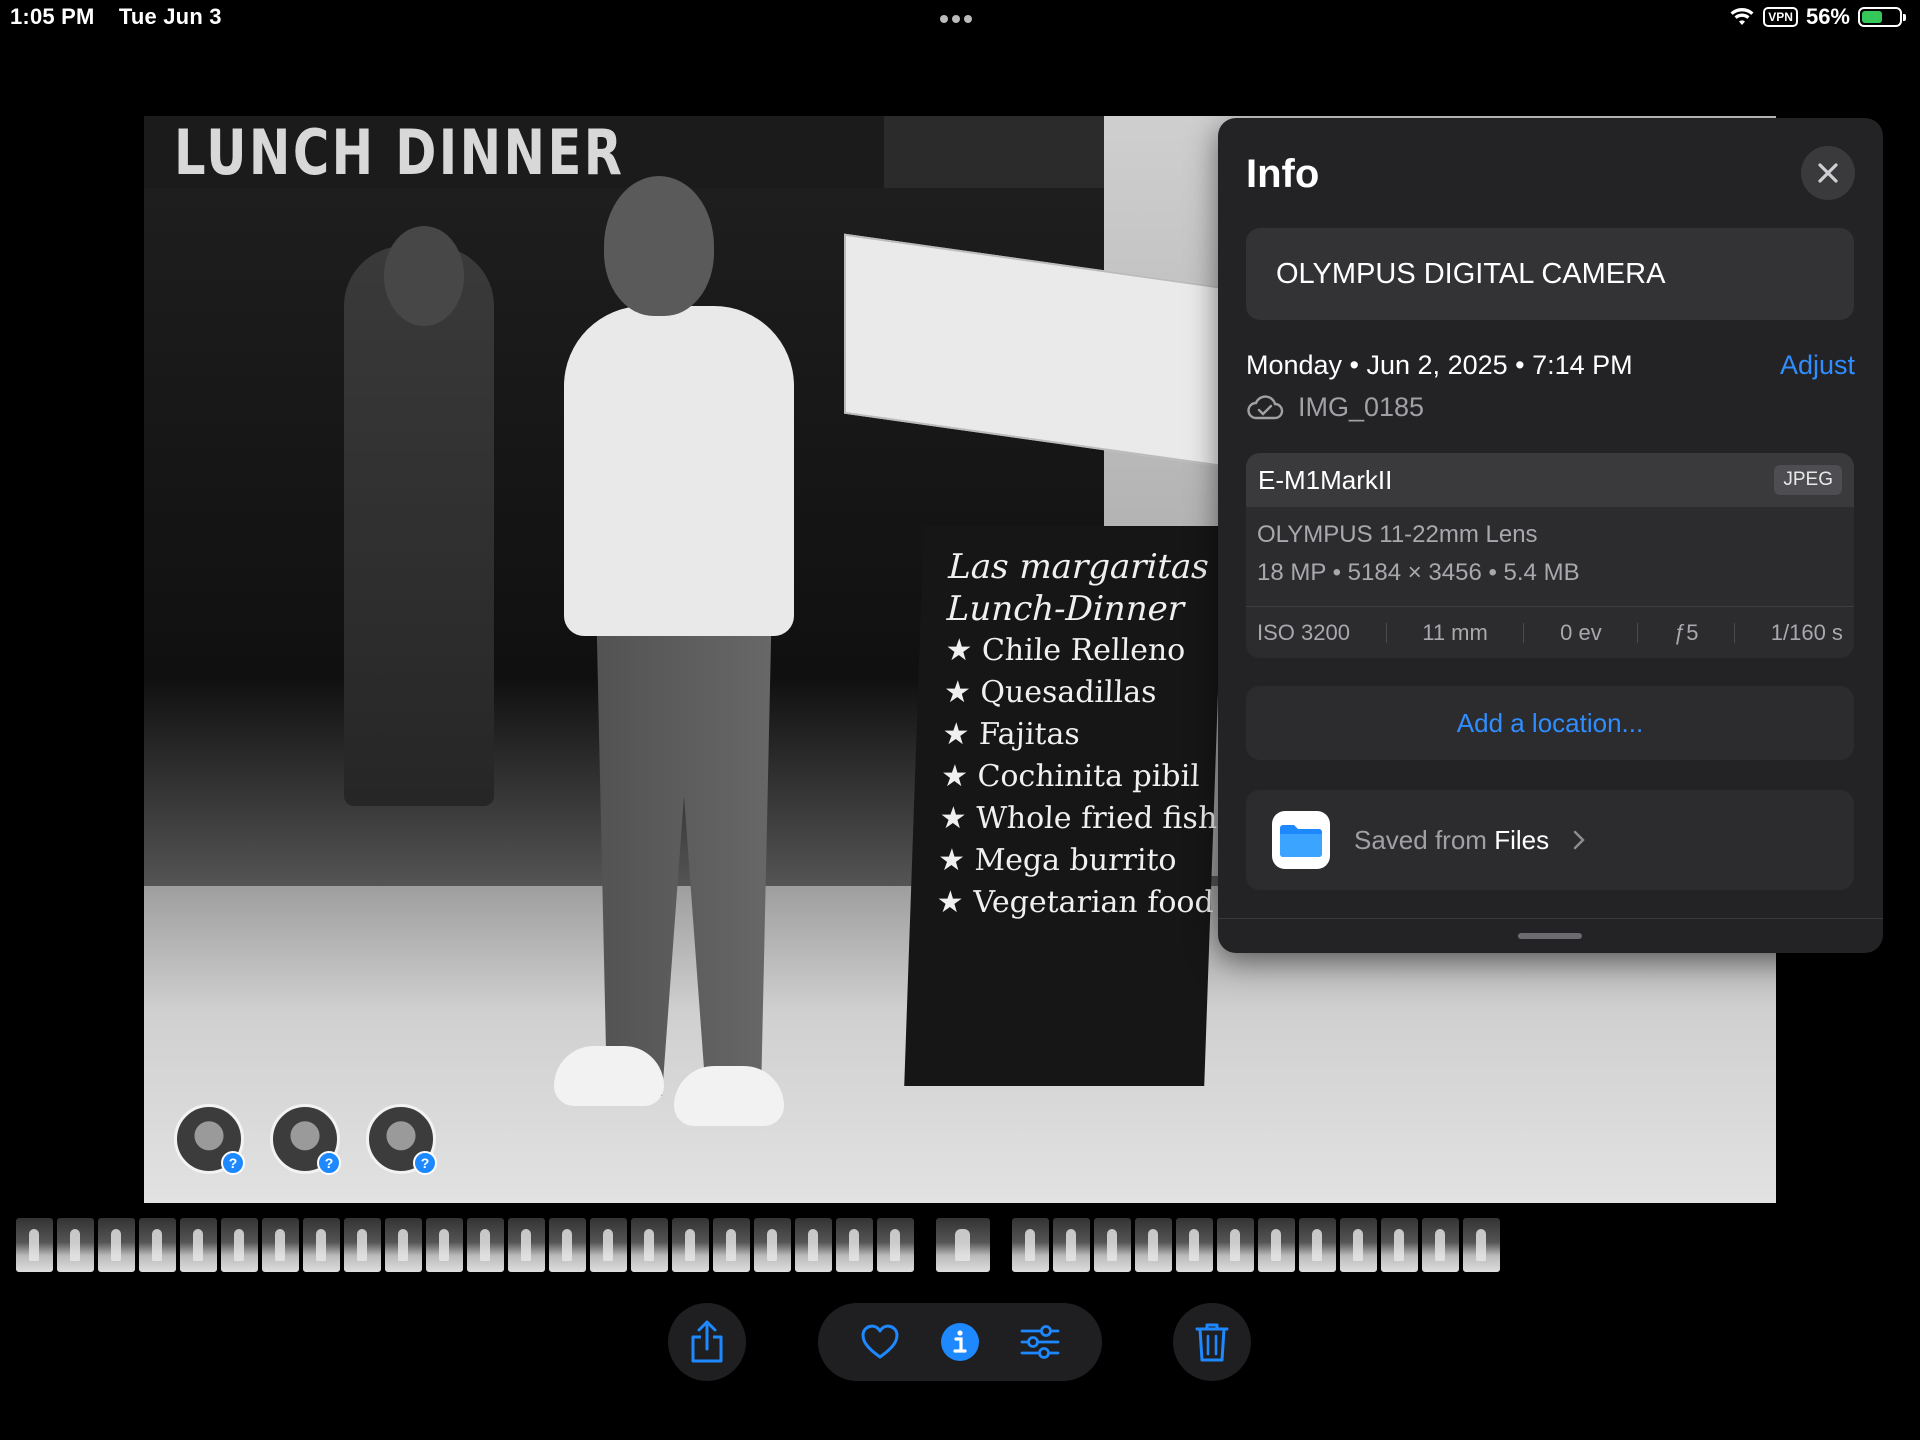 The width and height of the screenshot is (1920, 1440). I want to click on battery-percent: 56%, so click(1827, 16).